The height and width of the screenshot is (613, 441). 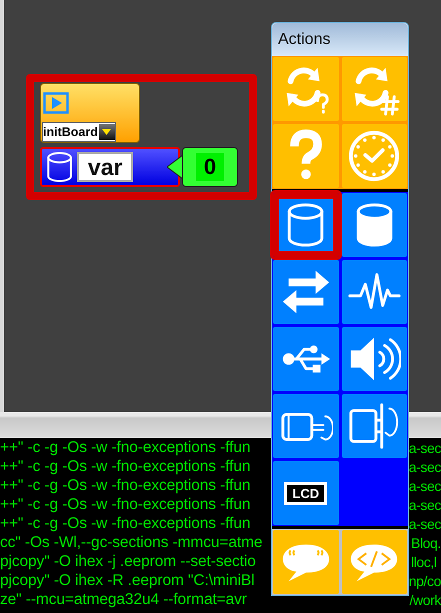 What do you see at coordinates (106, 132) in the screenshot?
I see `dropdown-caret-icon` at bounding box center [106, 132].